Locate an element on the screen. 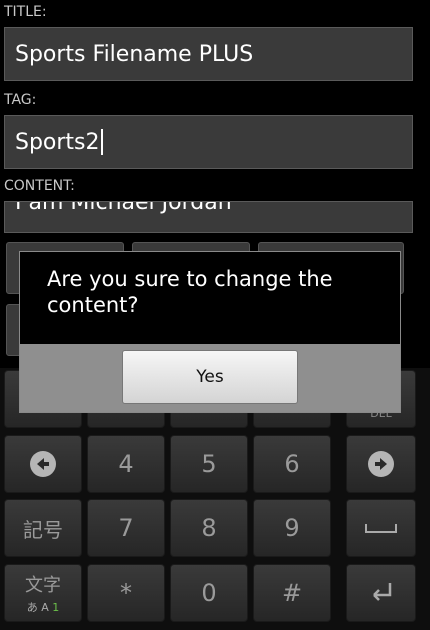 The height and width of the screenshot is (630, 430). title-field: Sports Filename PLUS is located at coordinates (208, 54).